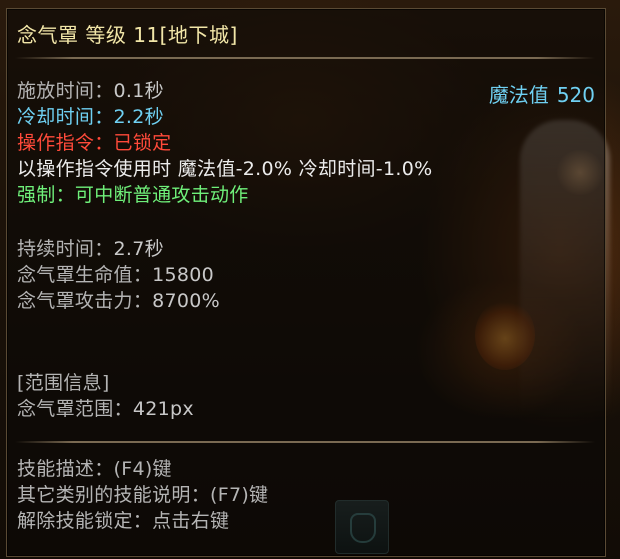 This screenshot has width=620, height=559. What do you see at coordinates (306, 31) in the screenshot?
I see `tooltip-header: 念气罩 等级 11[地下城]` at bounding box center [306, 31].